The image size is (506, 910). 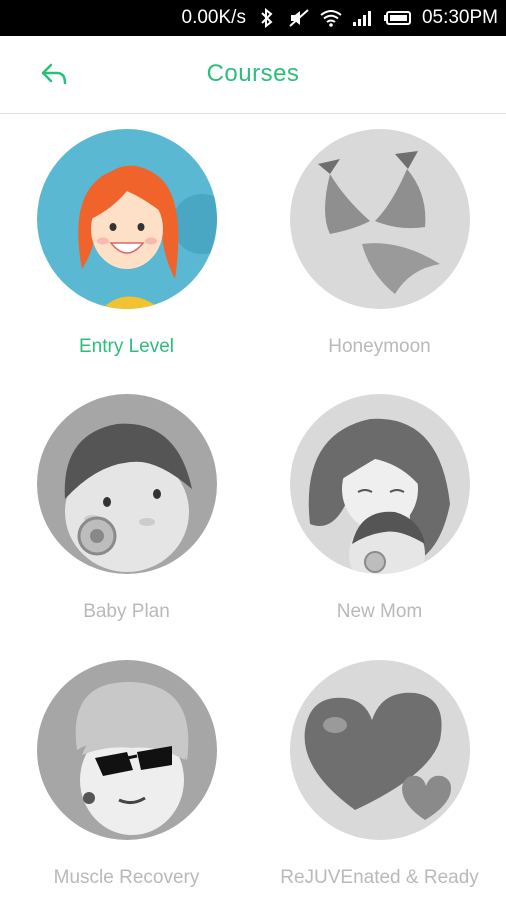 I want to click on course-entry-level: Entry Level, so click(x=126, y=246).